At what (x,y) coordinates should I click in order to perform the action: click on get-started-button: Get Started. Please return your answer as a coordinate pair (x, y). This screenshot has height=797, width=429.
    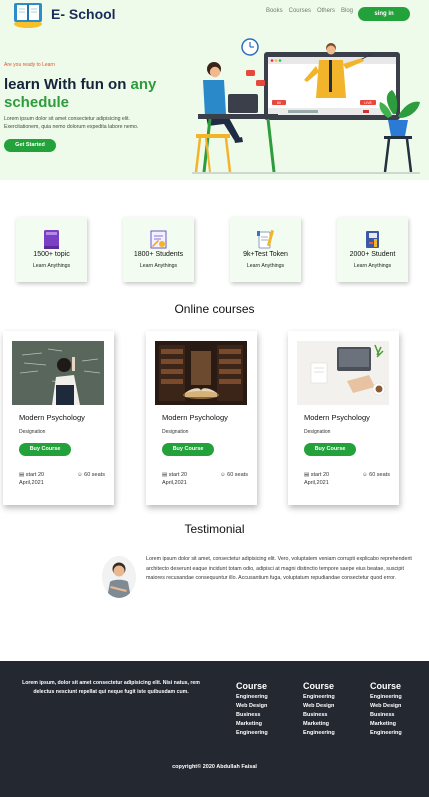
    Looking at the image, I should click on (30, 145).